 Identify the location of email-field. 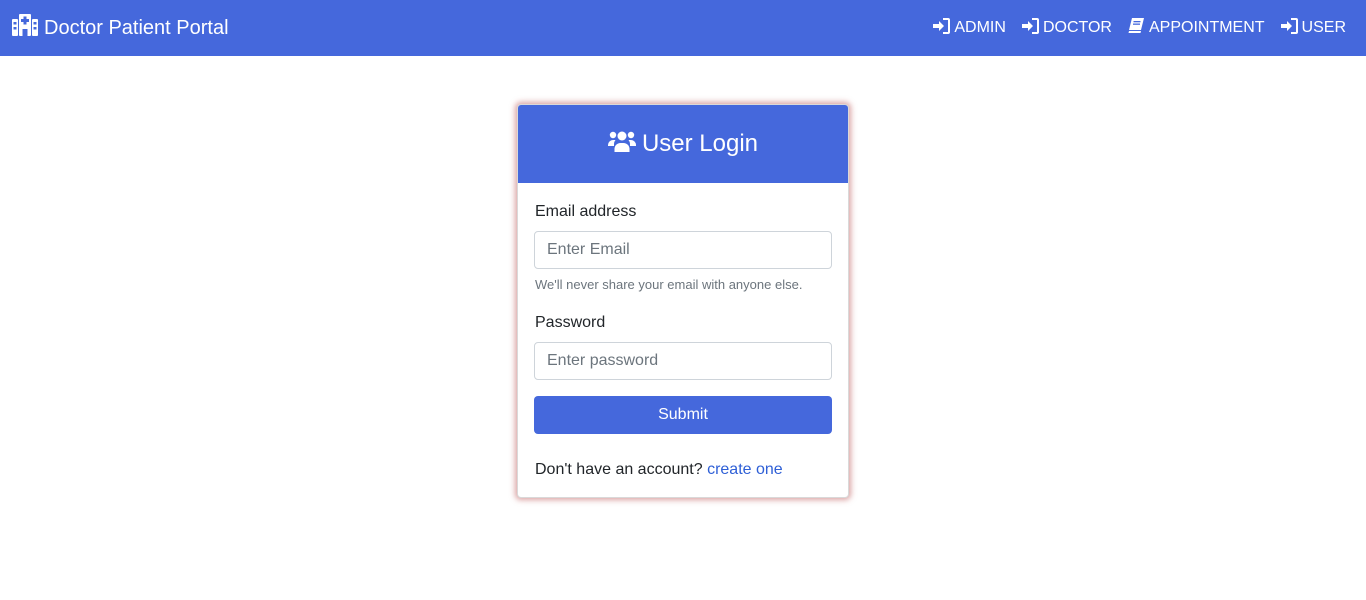
(683, 250).